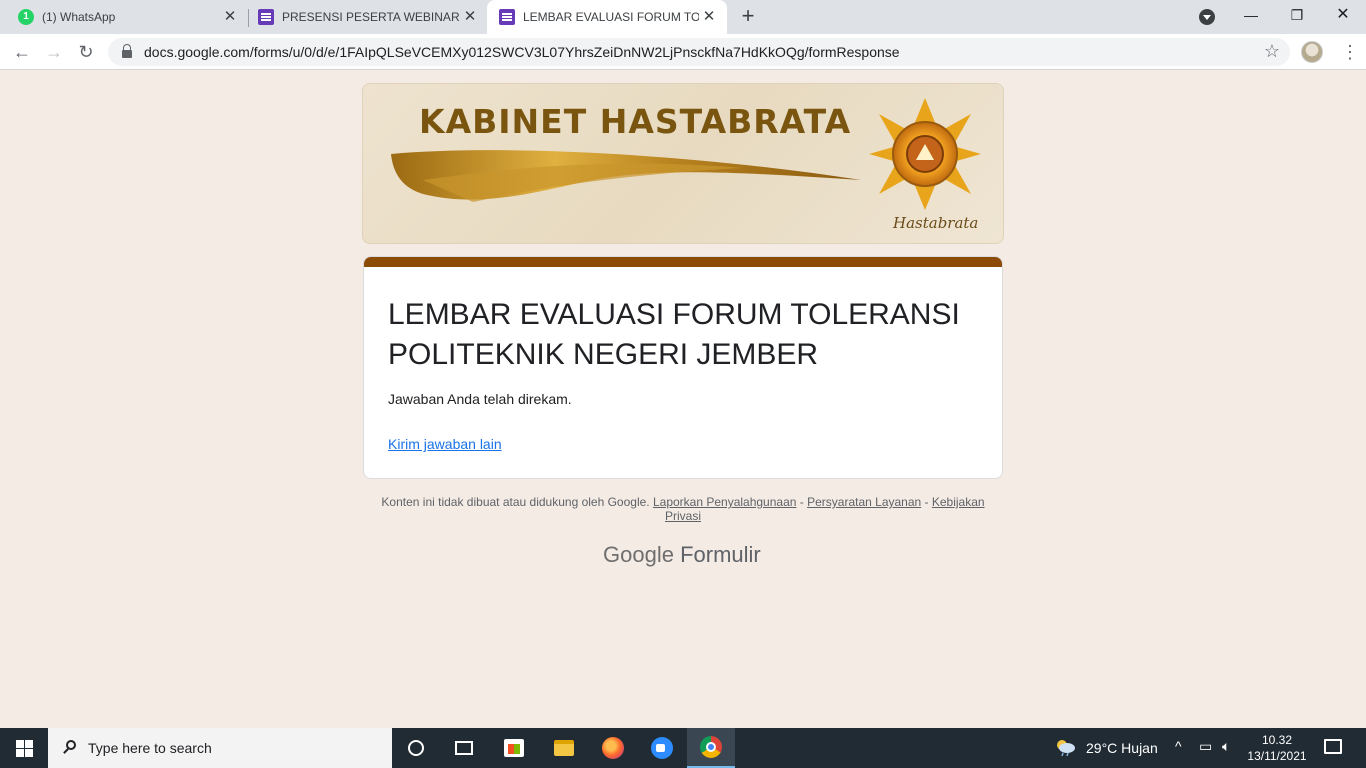 This screenshot has width=1366, height=768. Describe the element at coordinates (124, 17) in the screenshot. I see `tab-whatsapp: 1 (1) WhatsApp ✕` at that location.